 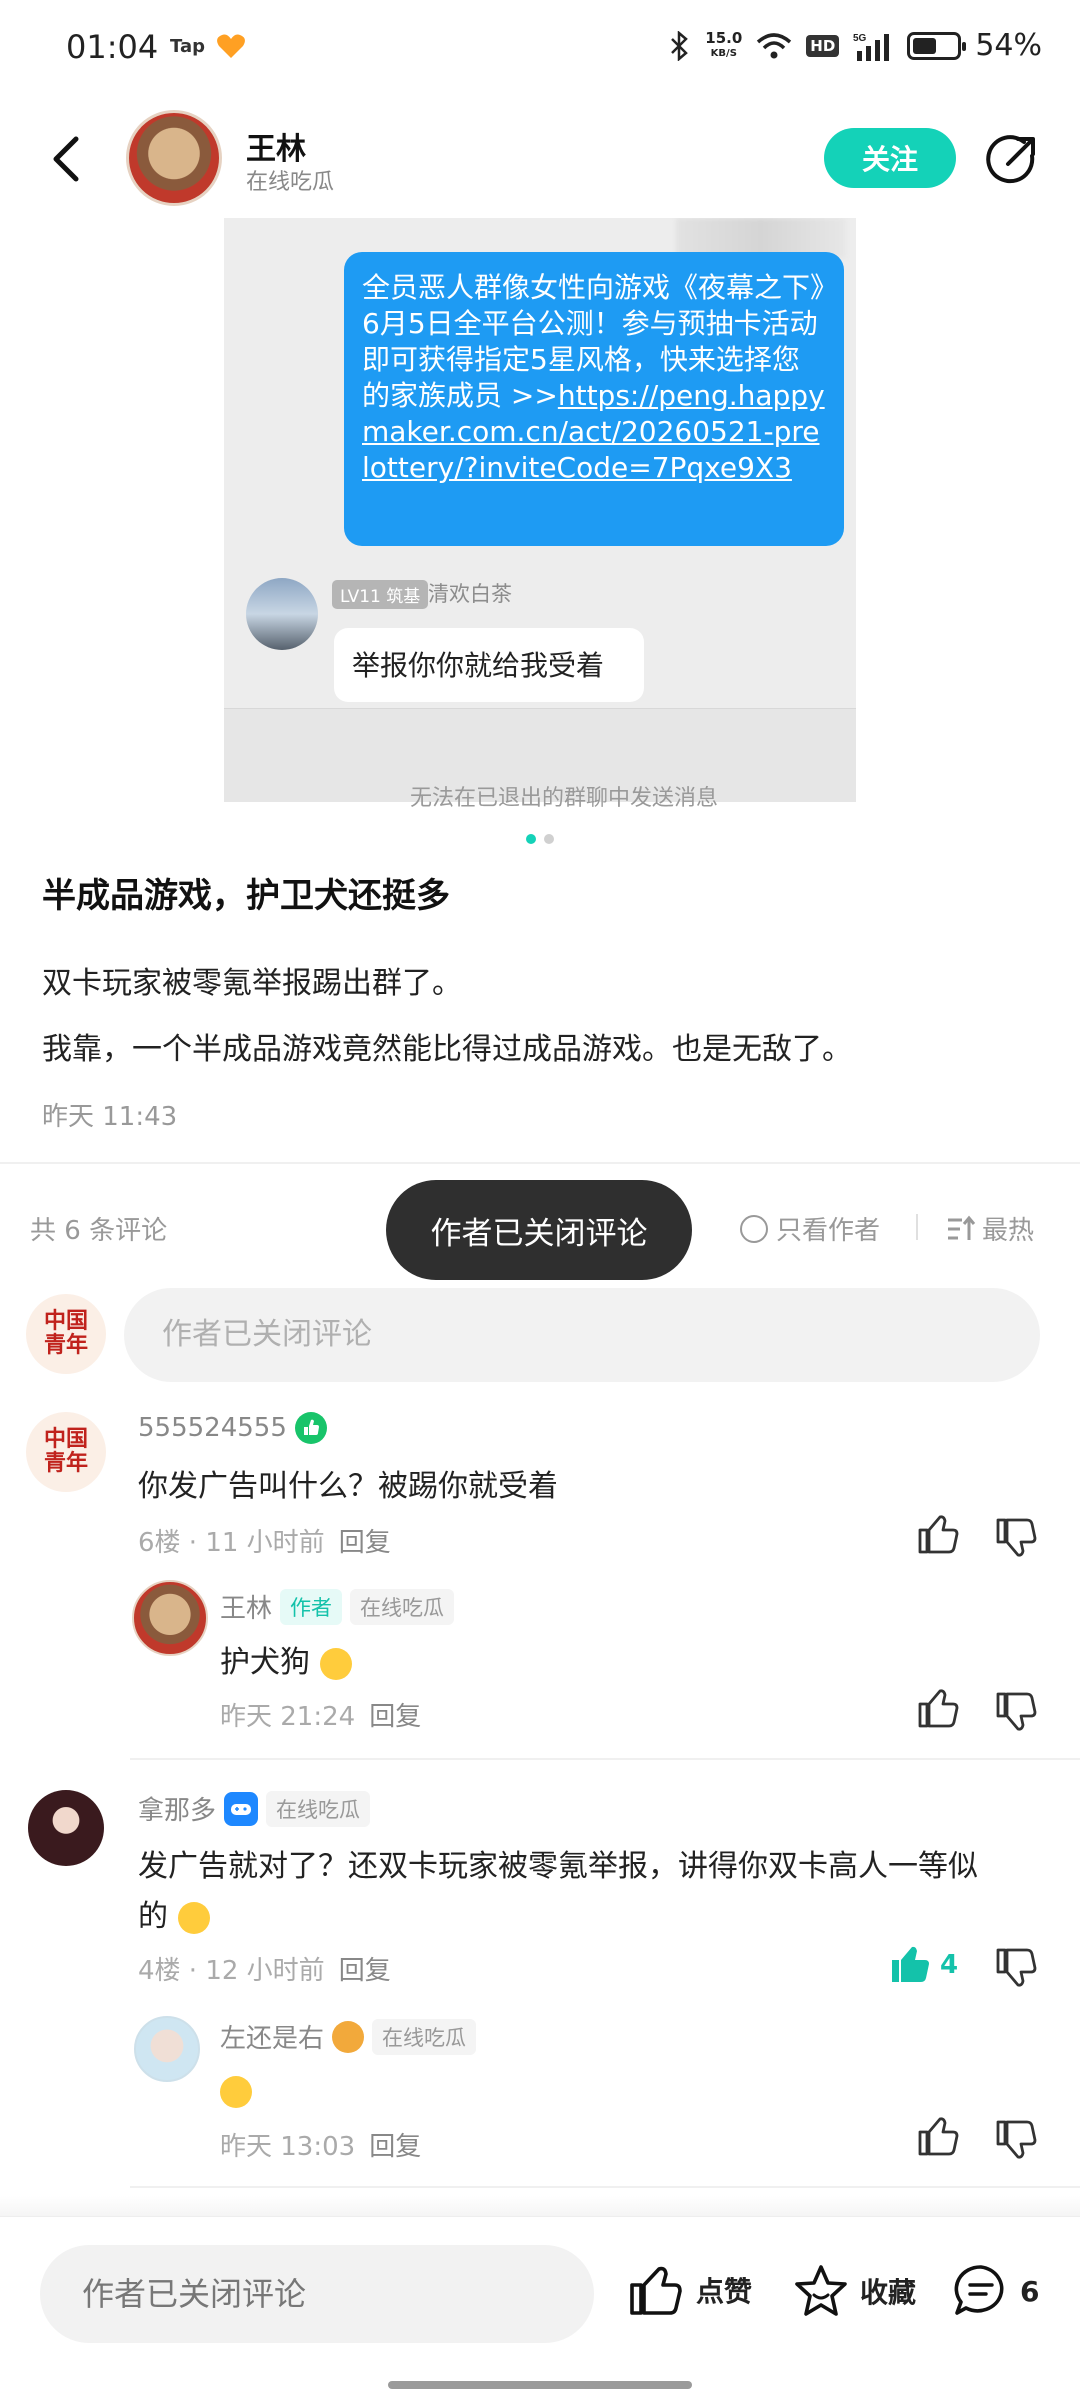 What do you see at coordinates (470, 594) in the screenshot?
I see `reporter-name: 清欢白茶` at bounding box center [470, 594].